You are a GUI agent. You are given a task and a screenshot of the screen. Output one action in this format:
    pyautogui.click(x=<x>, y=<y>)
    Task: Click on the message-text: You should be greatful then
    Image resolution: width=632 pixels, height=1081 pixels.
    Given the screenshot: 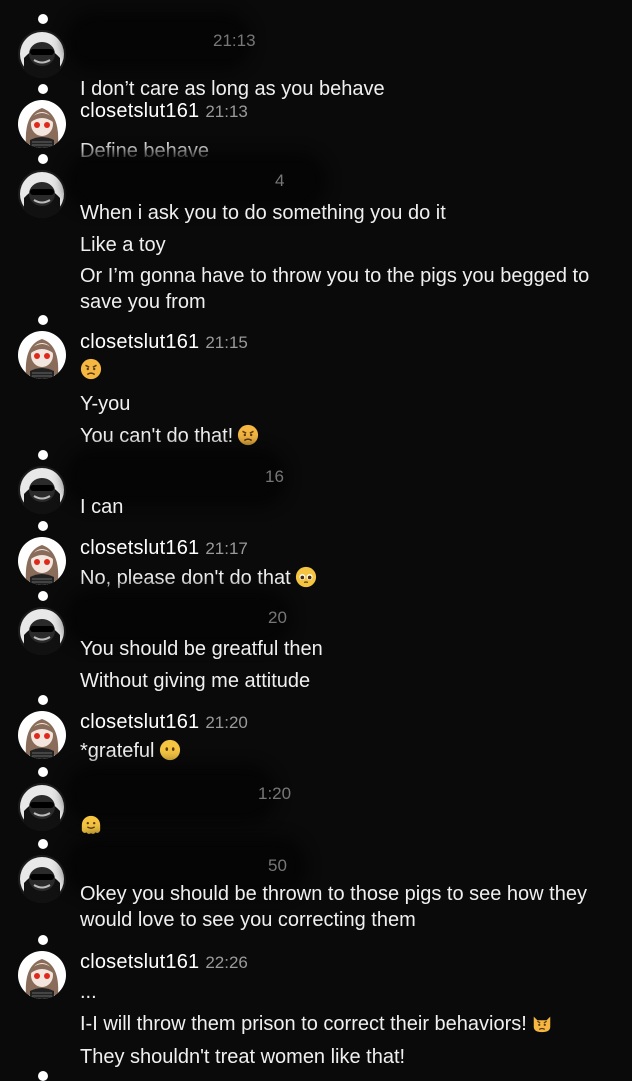 What is the action you would take?
    pyautogui.click(x=347, y=649)
    